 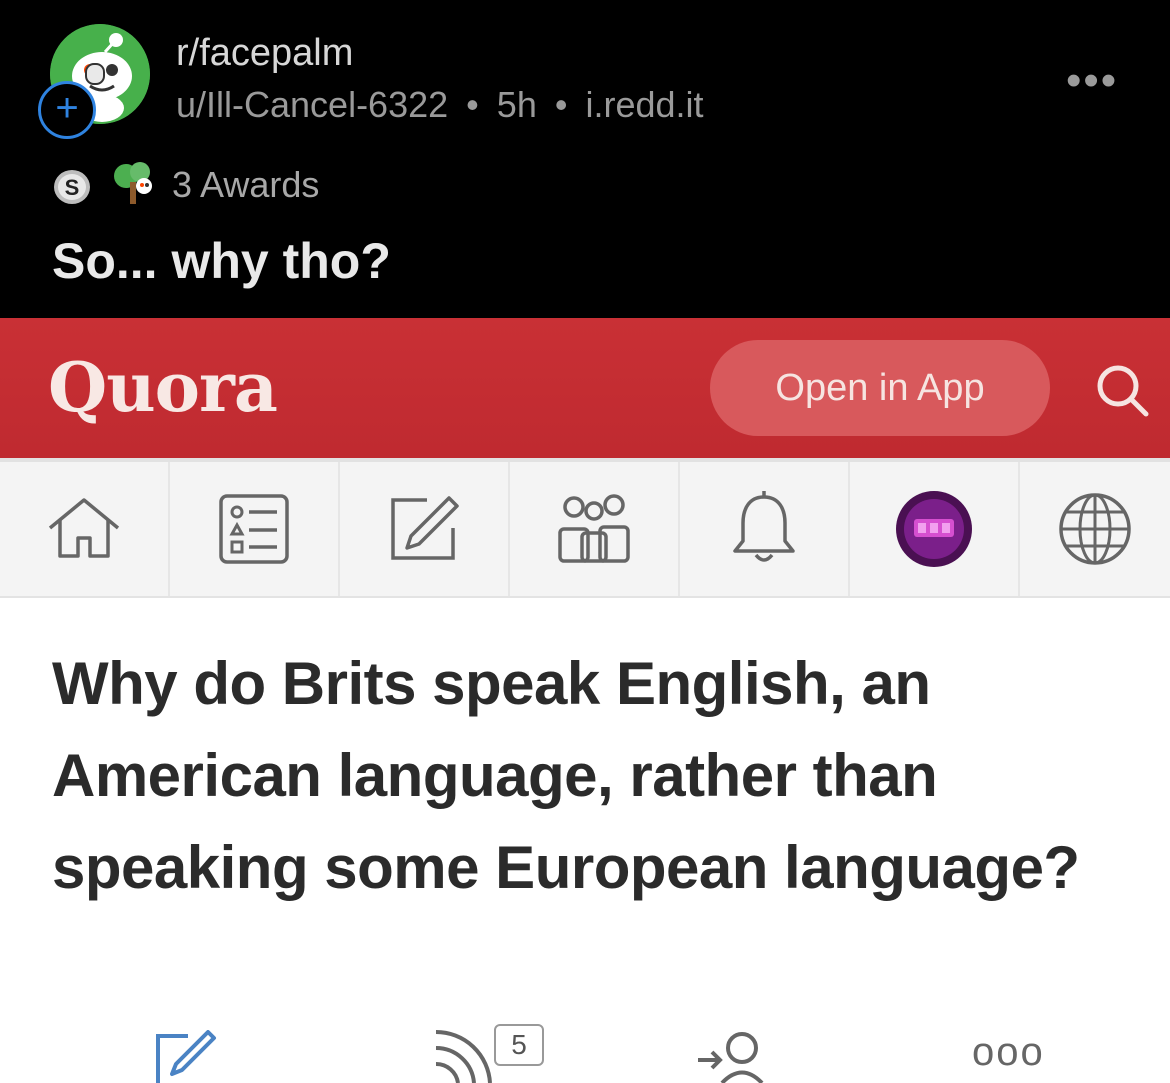 What do you see at coordinates (133, 183) in the screenshot?
I see `wholesome-tree-award-icon` at bounding box center [133, 183].